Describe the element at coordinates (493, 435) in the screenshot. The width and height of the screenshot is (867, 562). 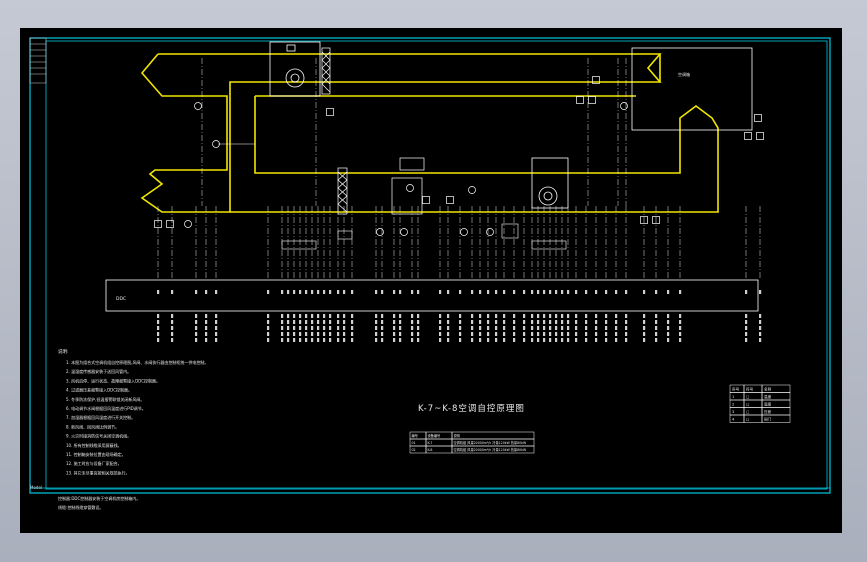
I see `schedule-cell` at that location.